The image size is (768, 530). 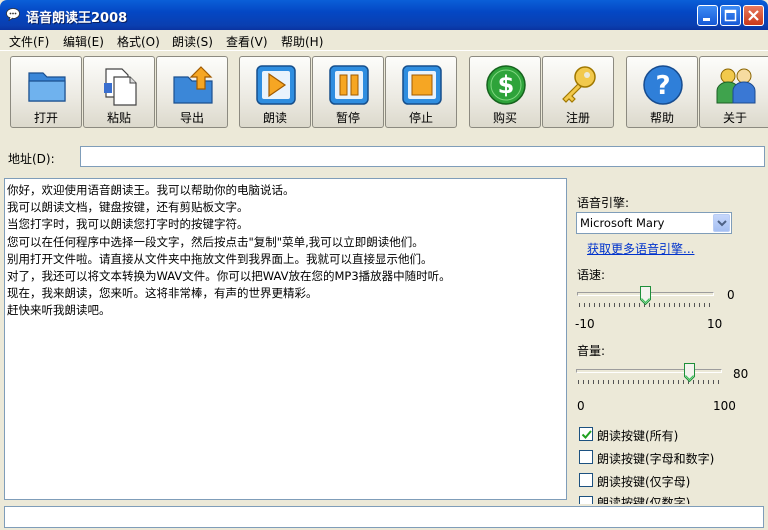 I want to click on status-bar, so click(x=384, y=517).